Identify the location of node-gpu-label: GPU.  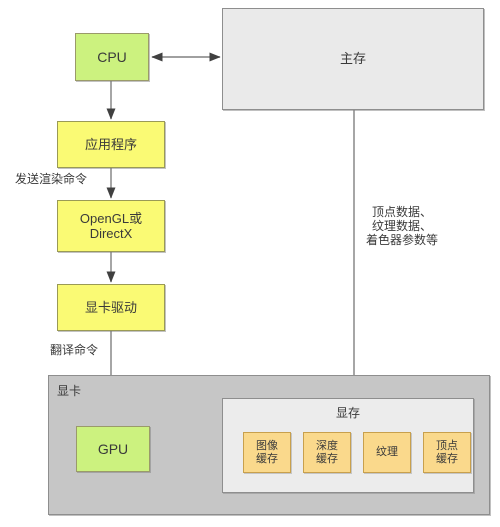
(113, 448).